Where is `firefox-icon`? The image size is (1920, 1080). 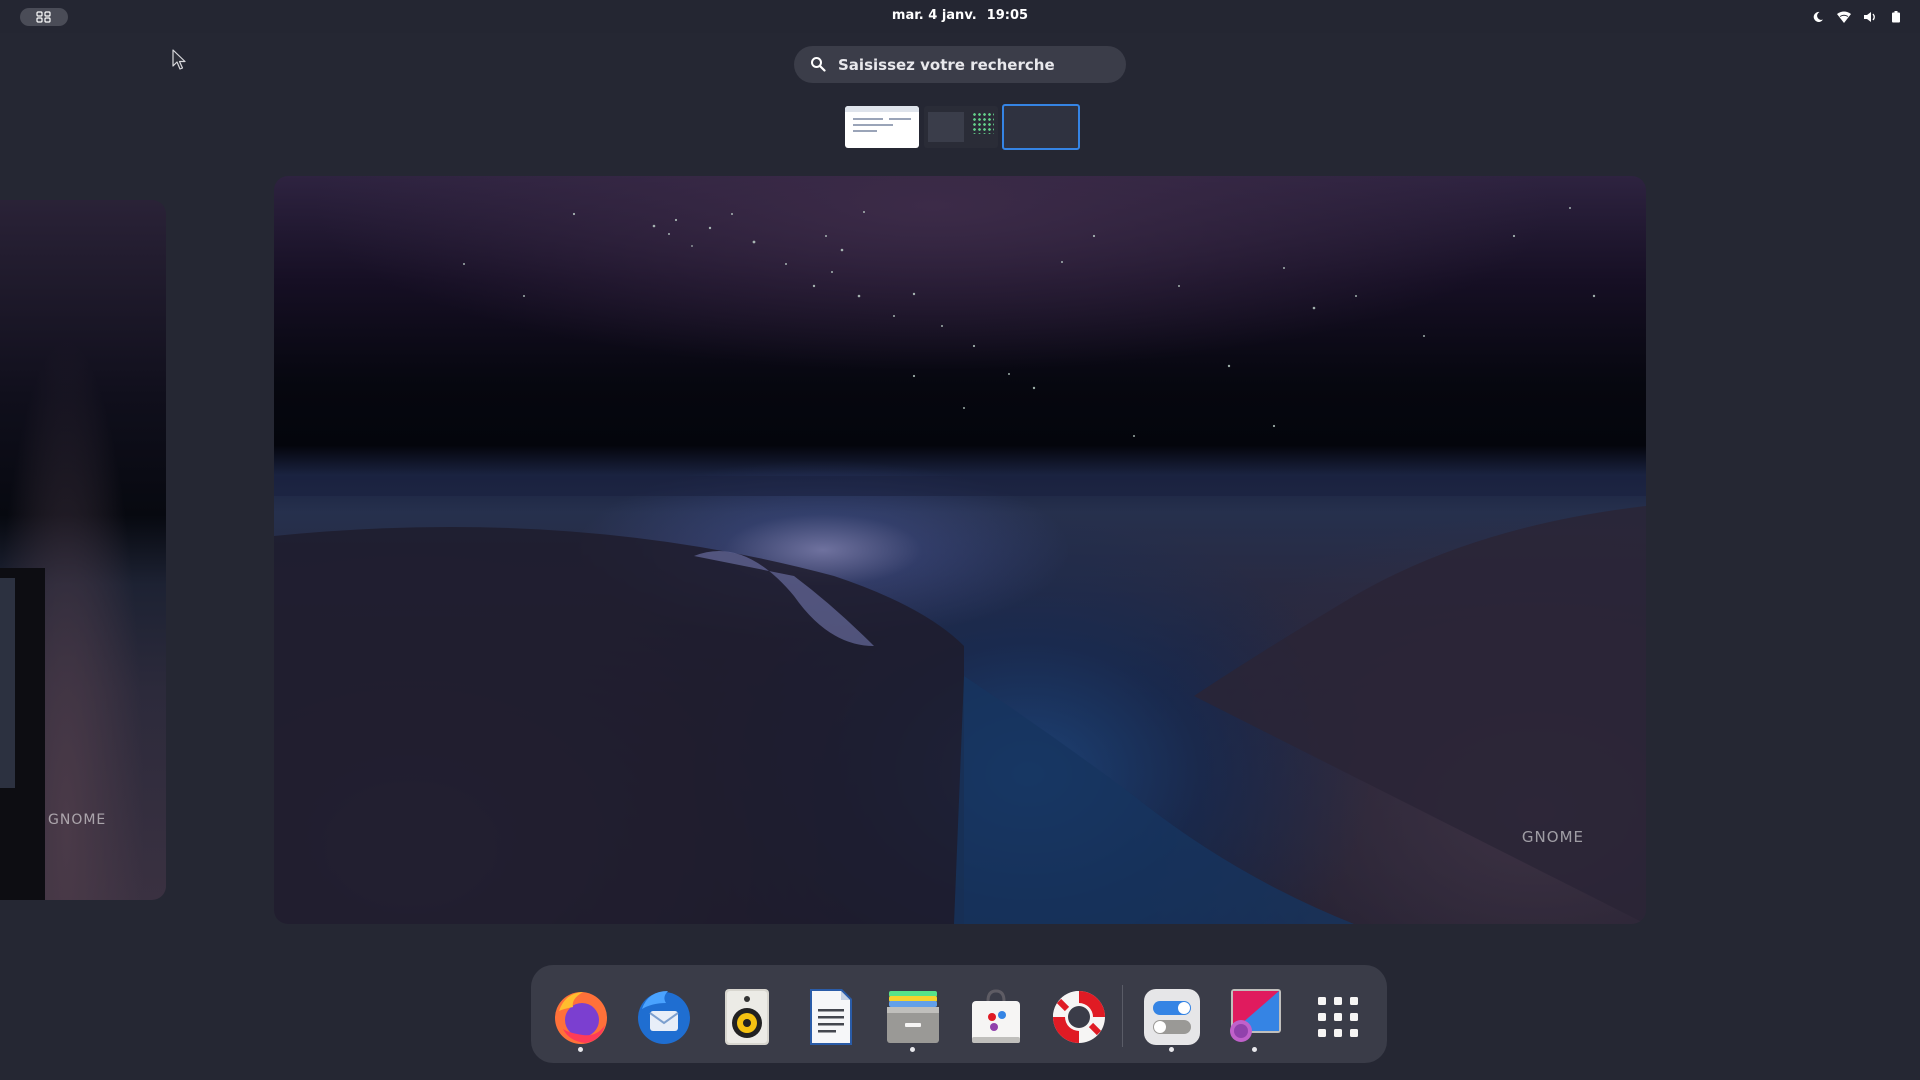
firefox-icon is located at coordinates (581, 1018).